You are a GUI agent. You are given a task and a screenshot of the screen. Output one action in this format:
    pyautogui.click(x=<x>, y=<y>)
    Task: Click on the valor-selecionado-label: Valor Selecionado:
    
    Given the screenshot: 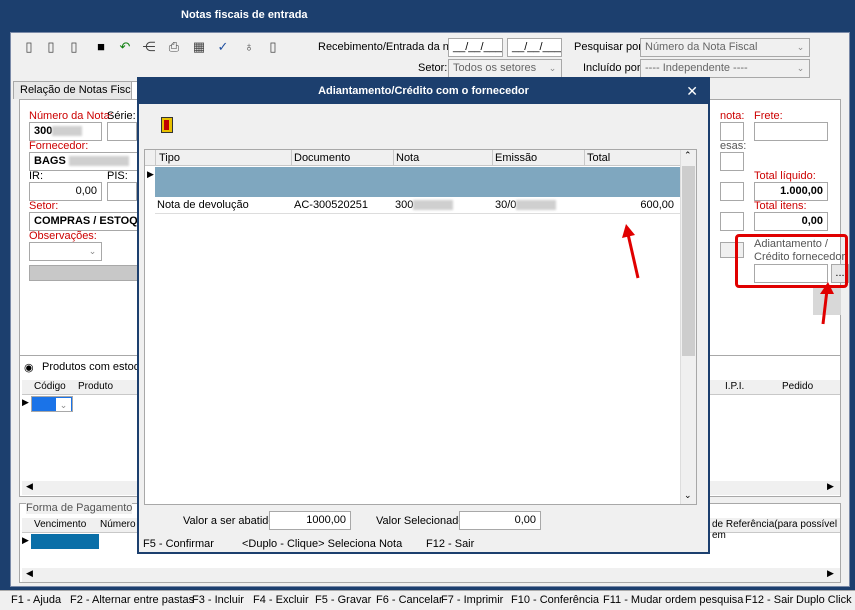 What is the action you would take?
    pyautogui.click(x=422, y=521)
    